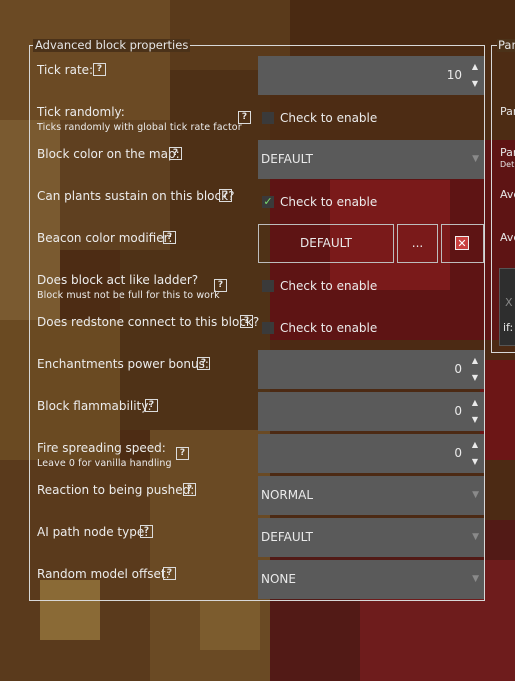 This screenshot has width=515, height=681. What do you see at coordinates (506, 45) in the screenshot?
I see `side-panel-title: Par` at bounding box center [506, 45].